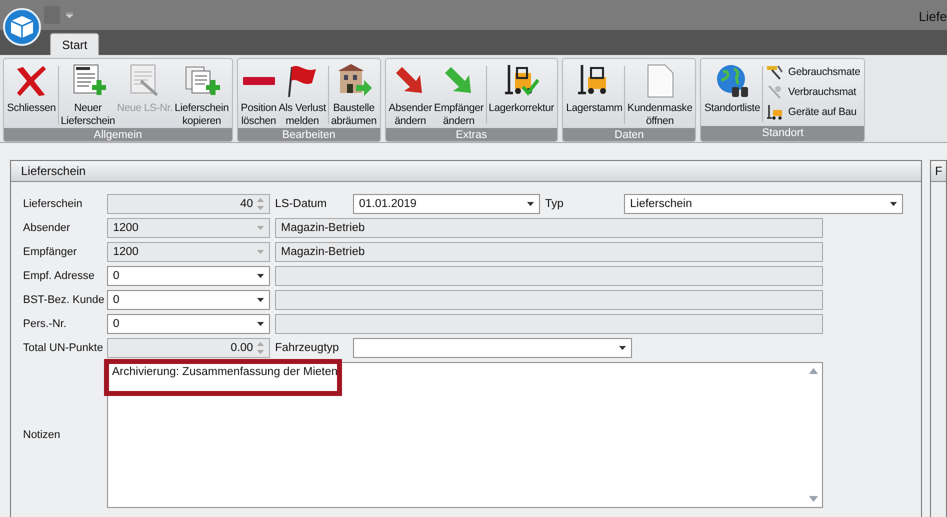  I want to click on globe-binoculars-icon, so click(732, 81).